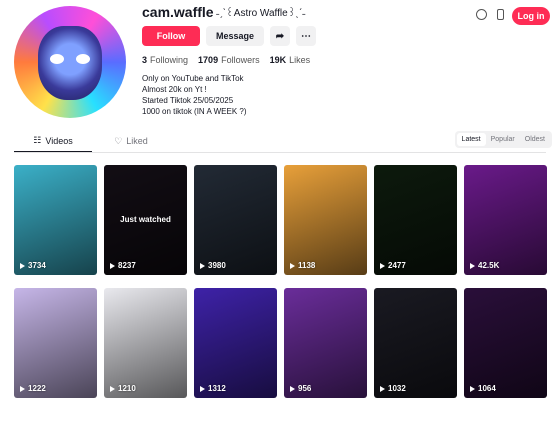  What do you see at coordinates (261, 13) in the screenshot?
I see `profile-nickname: ˗ˏˋ꒰Astro Waffle꒱ˎˊ˗` at bounding box center [261, 13].